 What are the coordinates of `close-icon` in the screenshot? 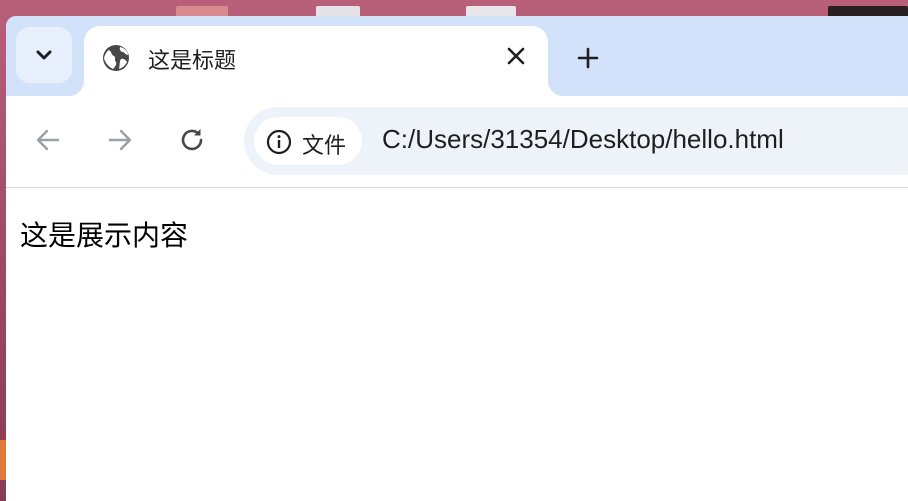 It's located at (516, 56).